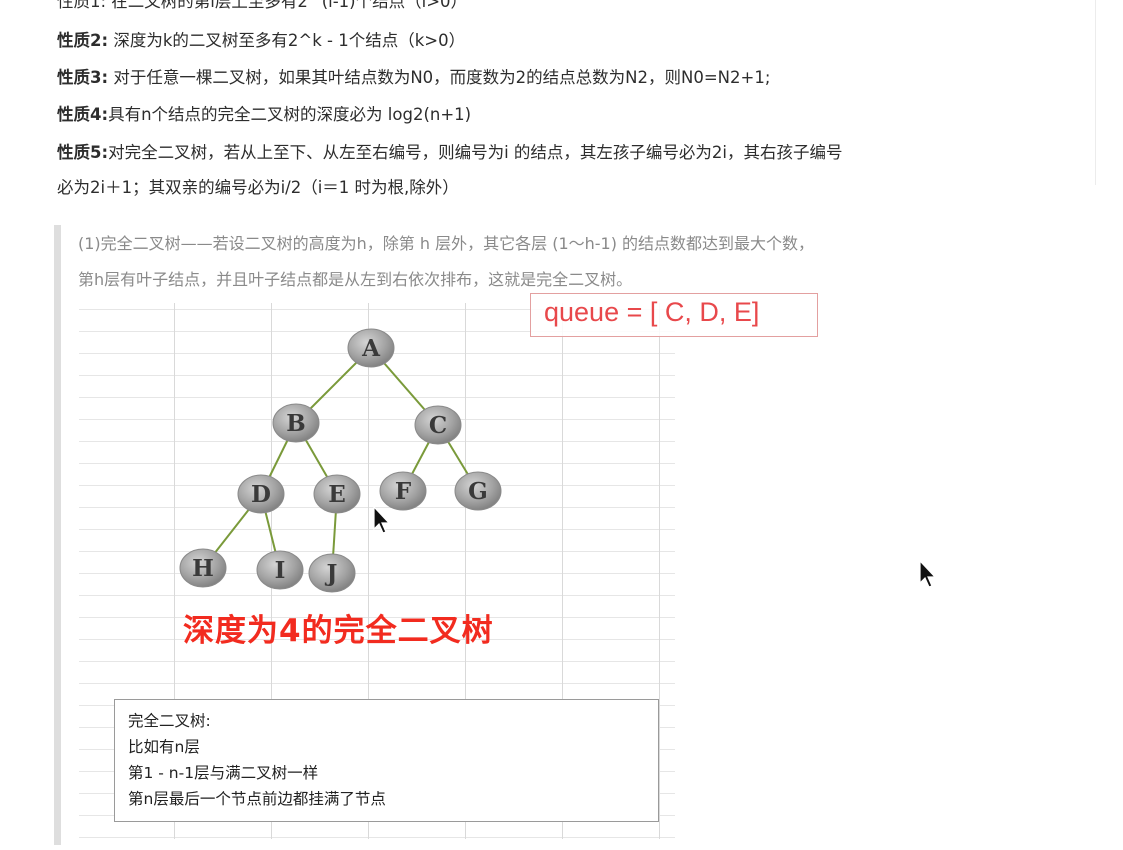 The image size is (1123, 850). I want to click on tree-node-label: H, so click(203, 568).